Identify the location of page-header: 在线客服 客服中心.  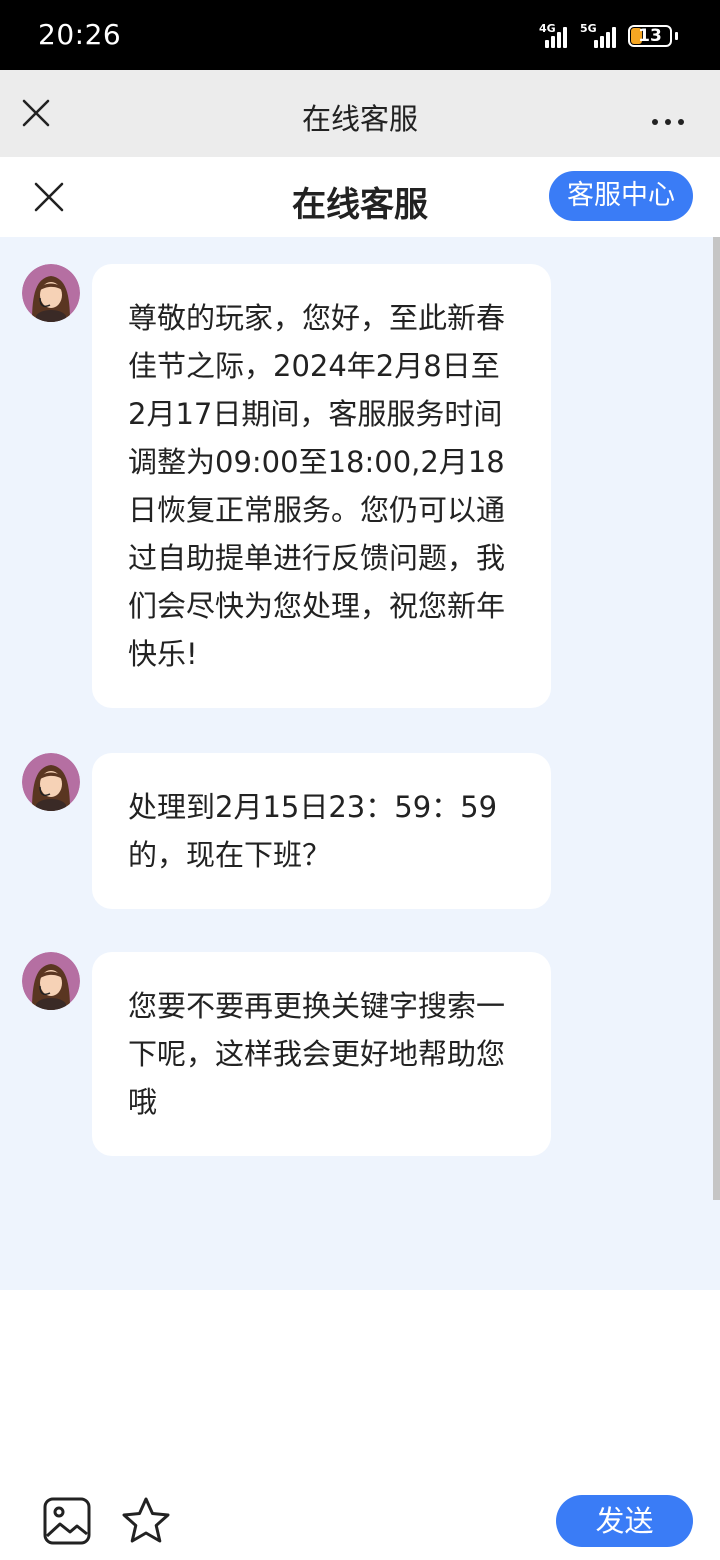
(360, 197).